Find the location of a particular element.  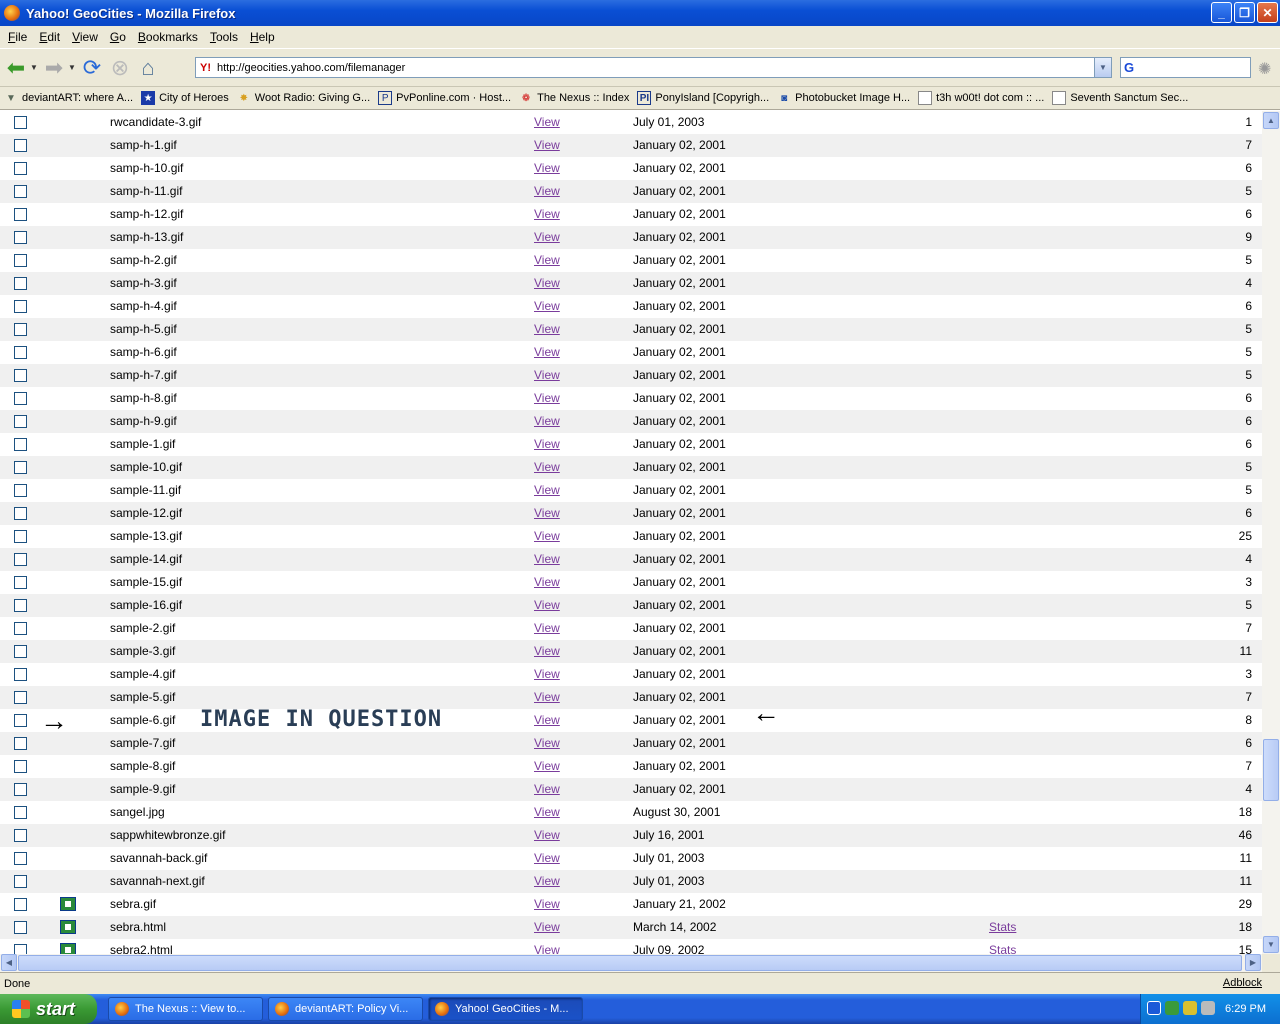

scroll-down-icon: ▼ is located at coordinates (1271, 944).